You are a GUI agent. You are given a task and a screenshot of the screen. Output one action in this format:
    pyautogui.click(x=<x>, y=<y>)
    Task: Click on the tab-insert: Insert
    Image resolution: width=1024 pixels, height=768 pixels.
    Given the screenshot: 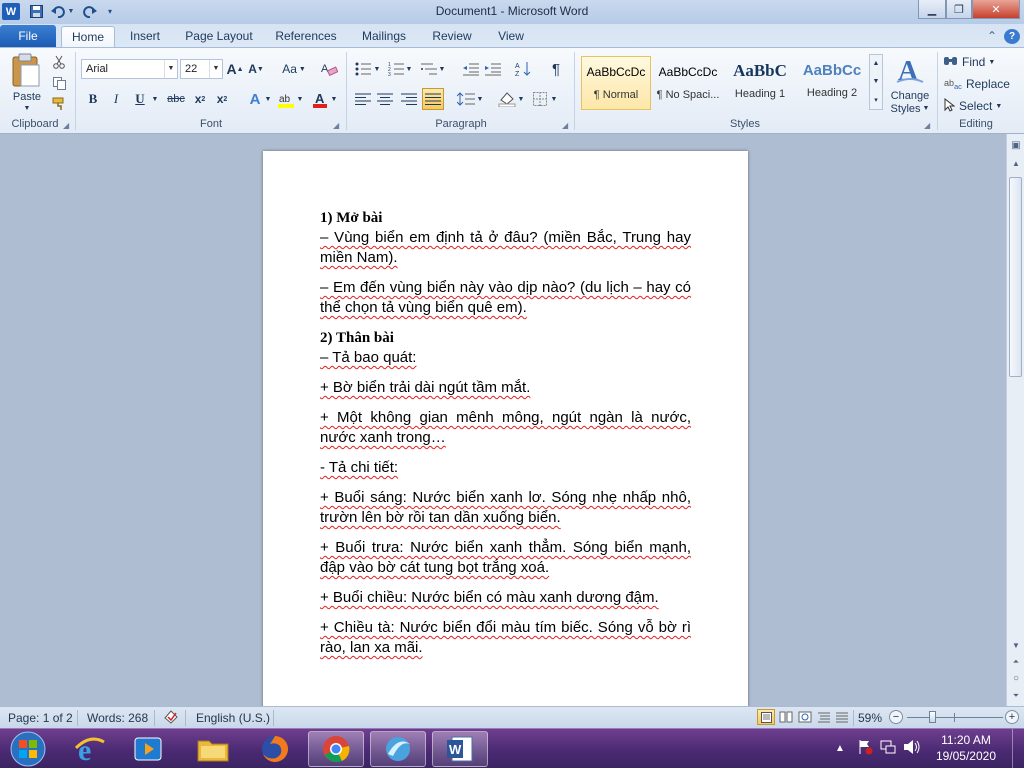 What is the action you would take?
    pyautogui.click(x=145, y=36)
    